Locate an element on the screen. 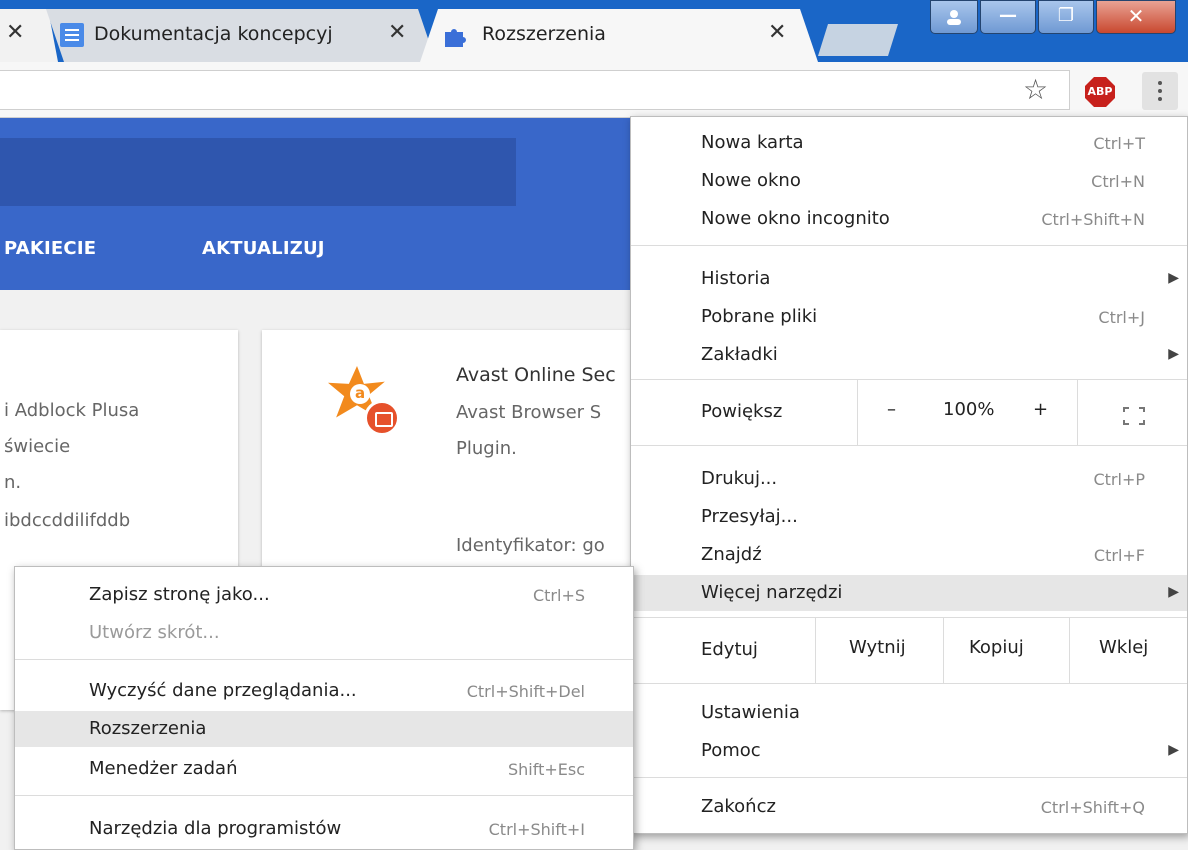 The width and height of the screenshot is (1188, 850). edit-label: Edytuj is located at coordinates (729, 649).